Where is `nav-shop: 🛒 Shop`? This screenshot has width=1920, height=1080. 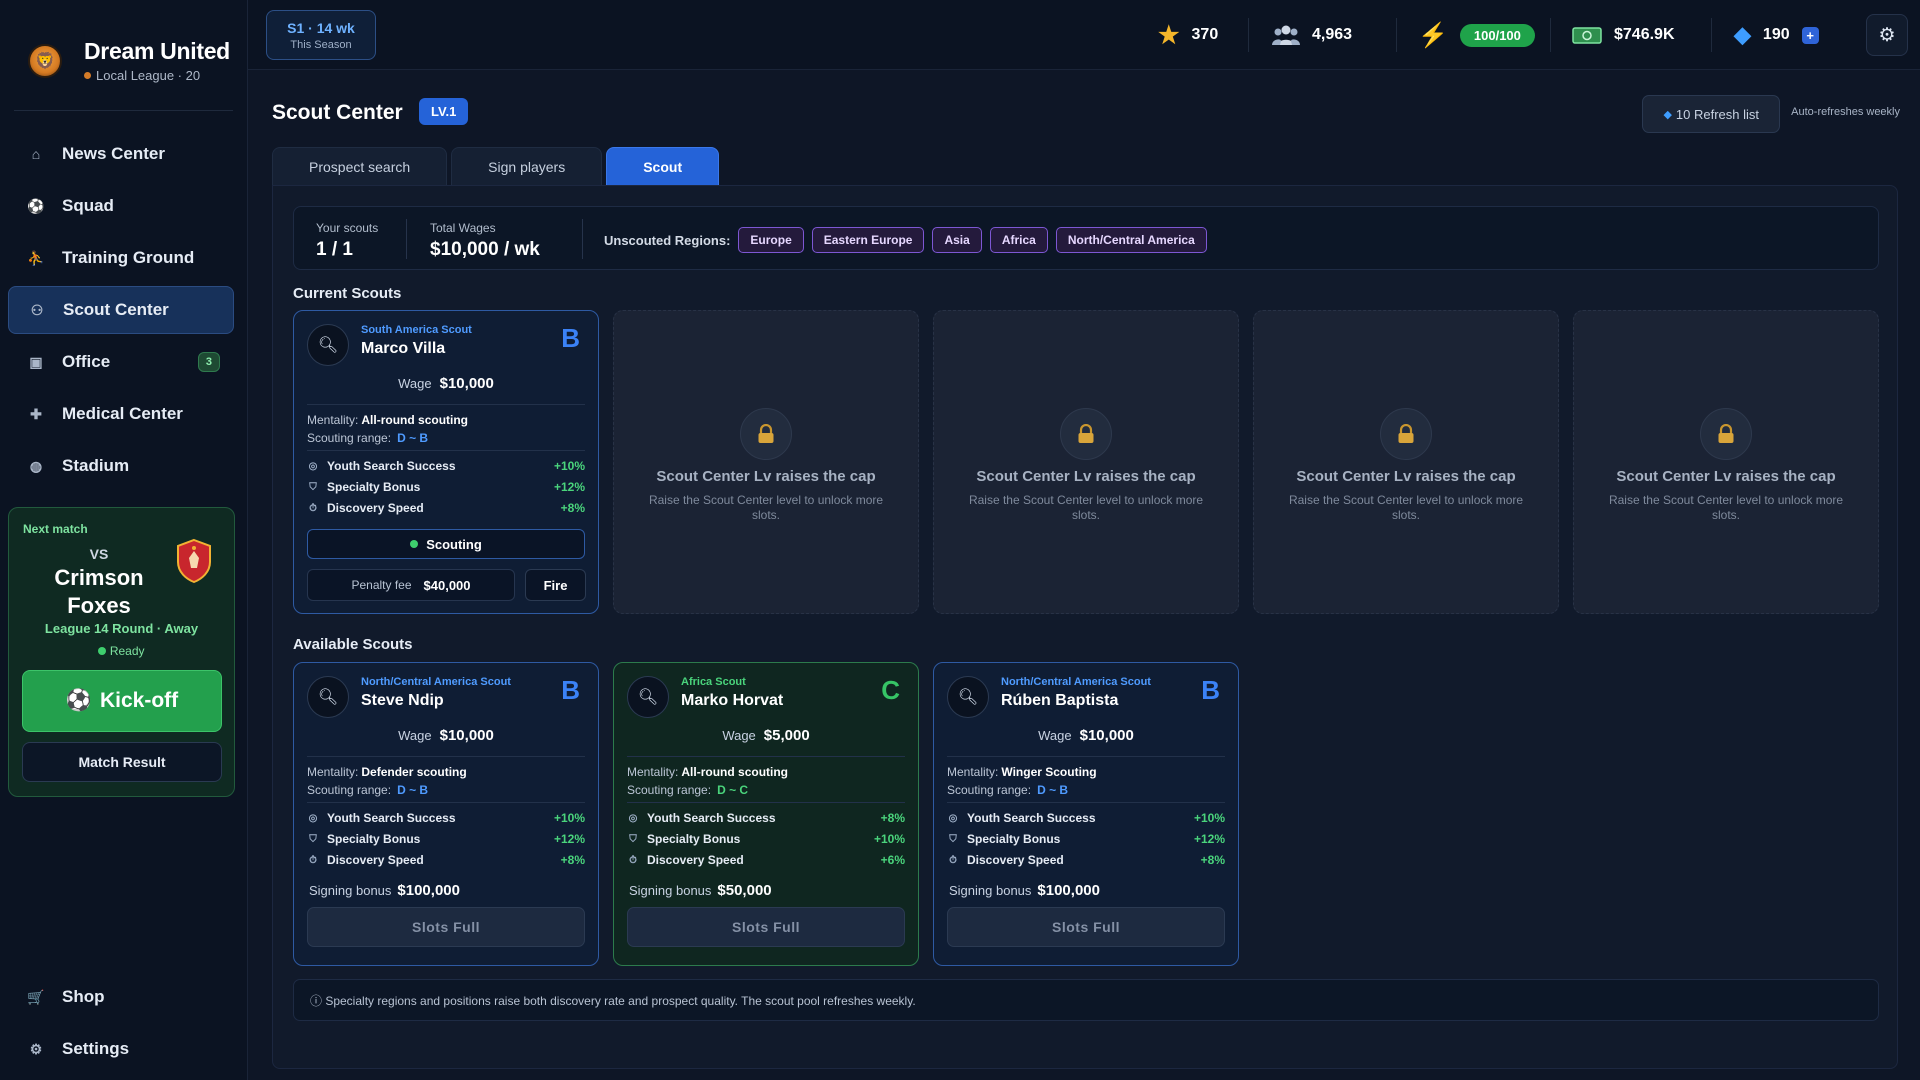 nav-shop: 🛒 Shop is located at coordinates (121, 997).